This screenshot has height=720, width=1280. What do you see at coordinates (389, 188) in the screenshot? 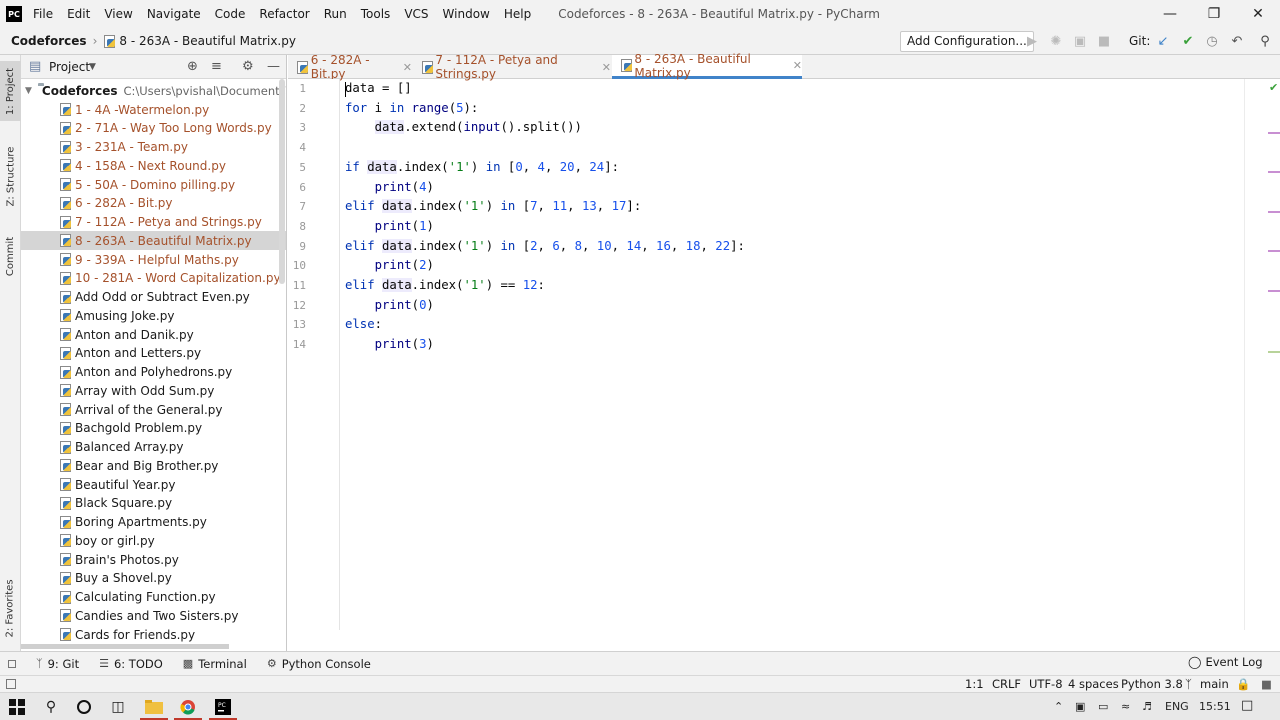
I see `code-line: print(4)` at bounding box center [389, 188].